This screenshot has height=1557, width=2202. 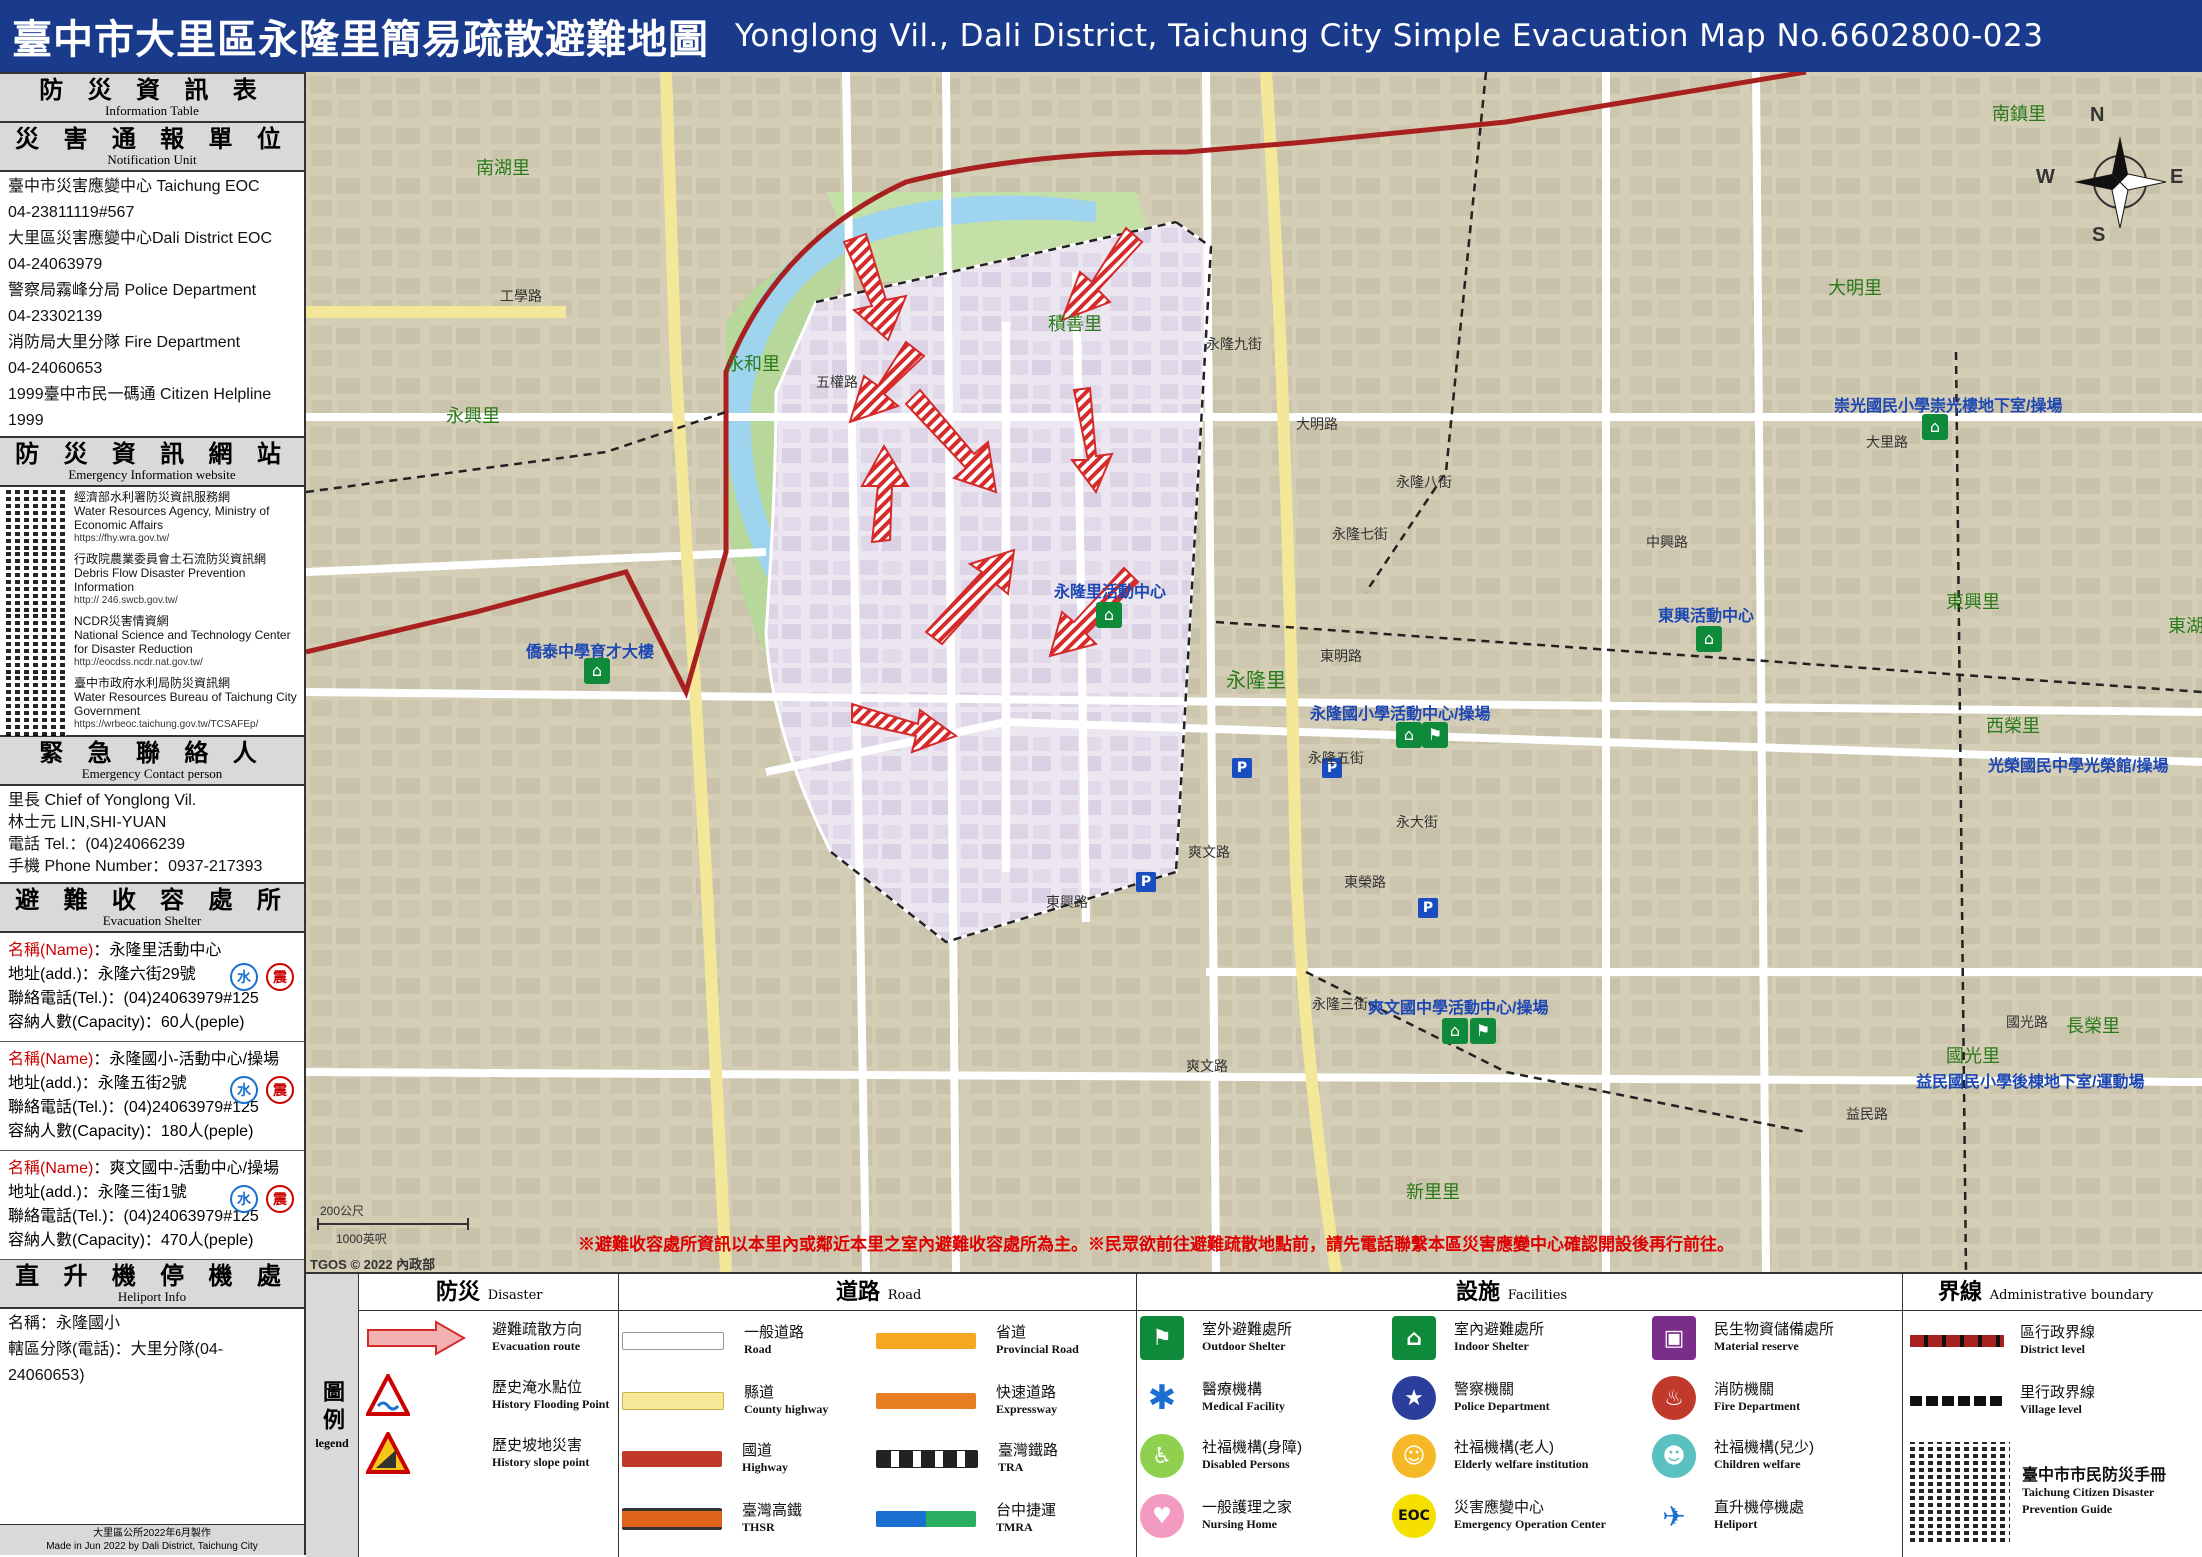 What do you see at coordinates (1026, 1510) in the screenshot?
I see `legend-label: 台中捷運` at bounding box center [1026, 1510].